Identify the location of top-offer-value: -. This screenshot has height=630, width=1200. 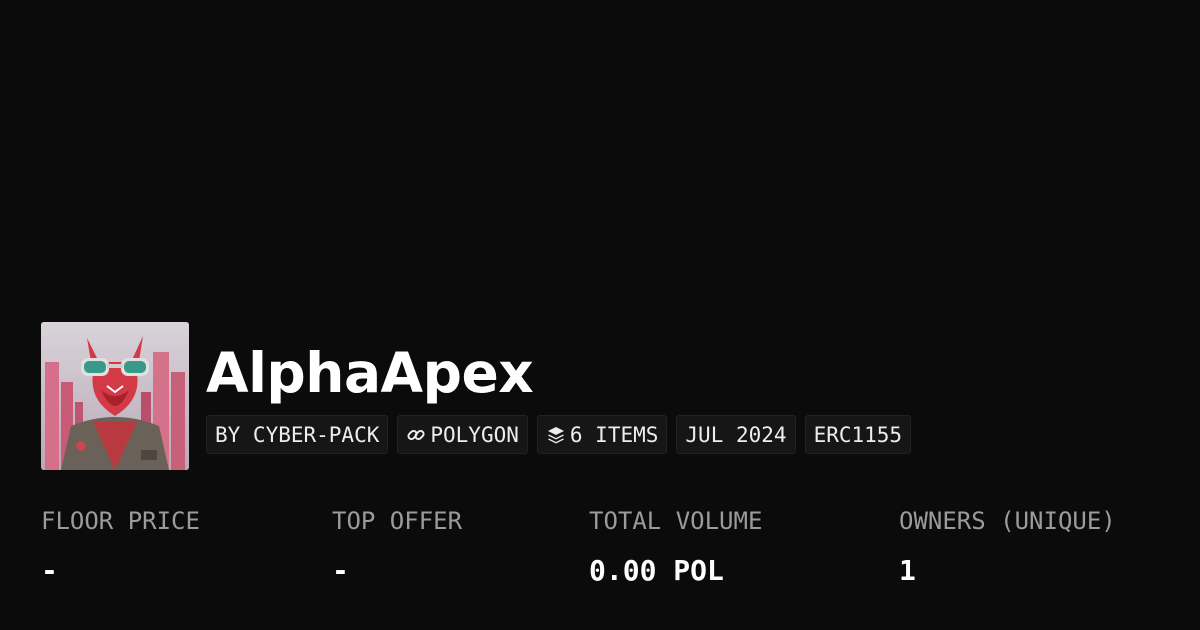
(340, 570).